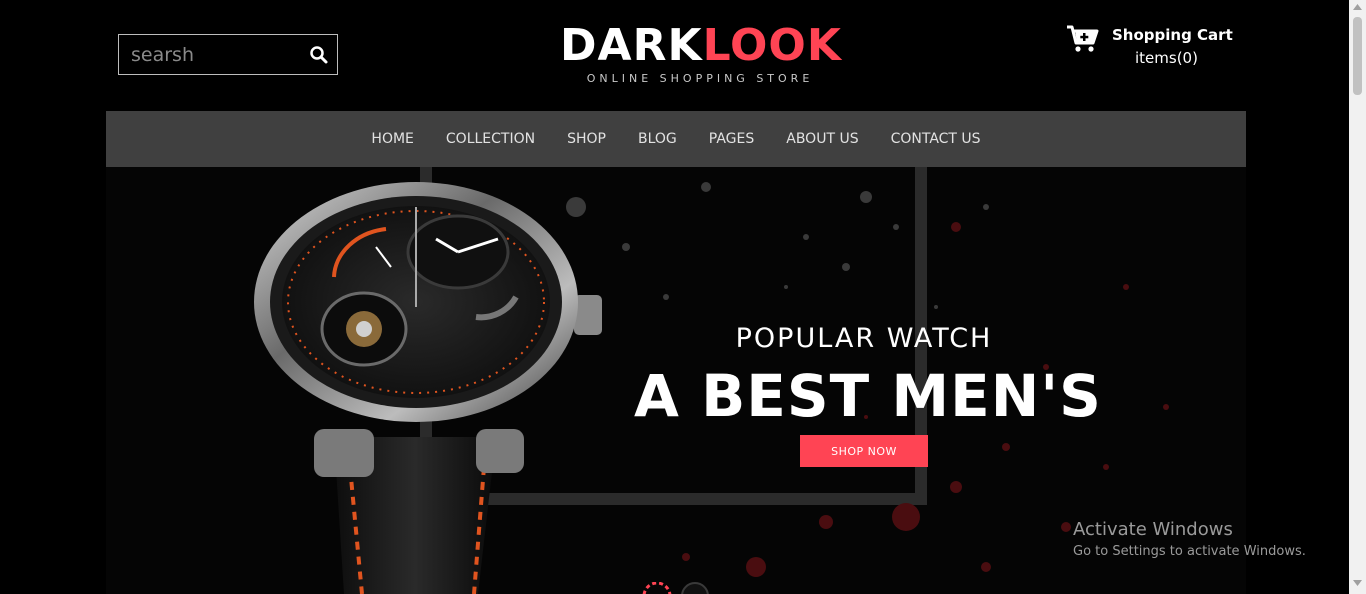 The width and height of the screenshot is (1366, 594). I want to click on hero-eyebrow-wrap: POPULAR WATCH, so click(864, 338).